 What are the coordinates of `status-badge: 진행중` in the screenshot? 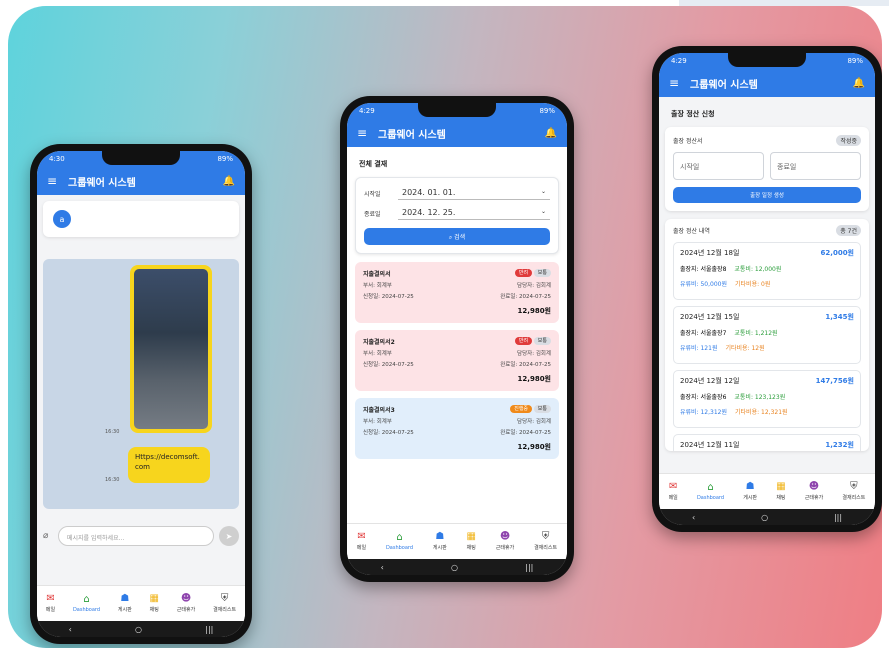 It's located at (521, 409).